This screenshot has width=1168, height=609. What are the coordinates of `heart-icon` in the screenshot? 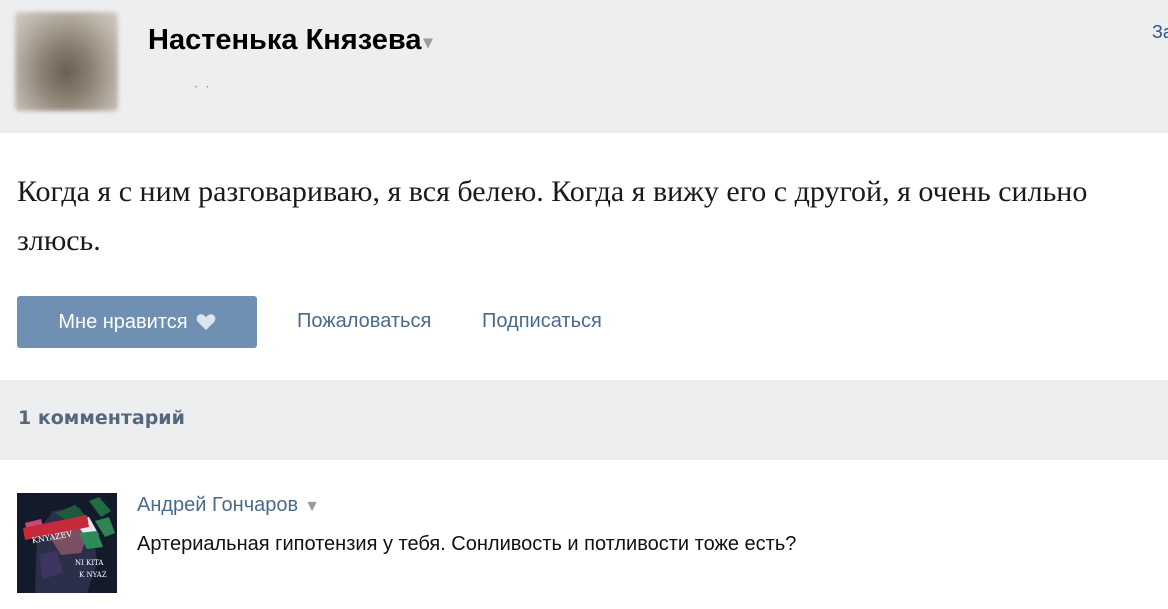 It's located at (206, 322).